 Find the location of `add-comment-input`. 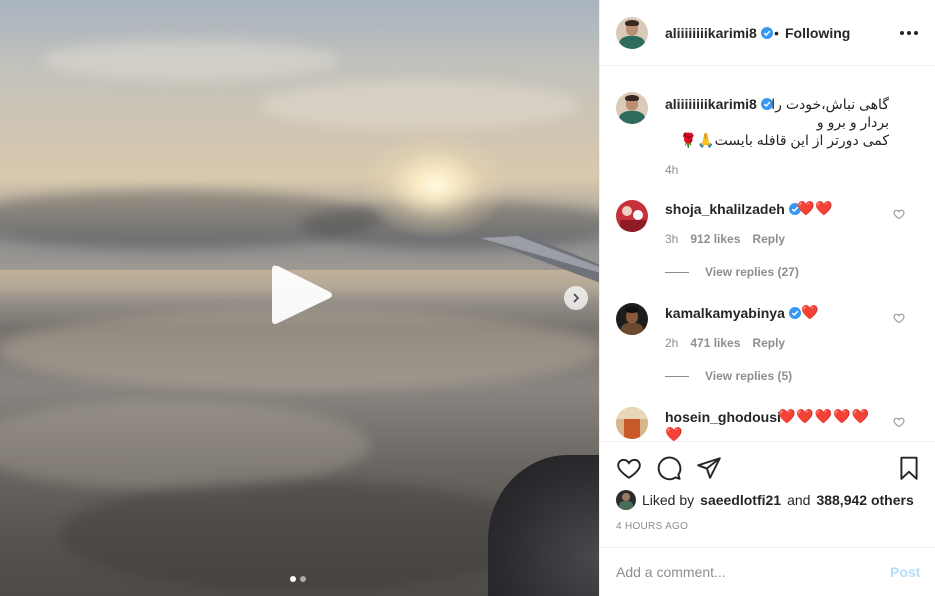

add-comment-input is located at coordinates (746, 572).